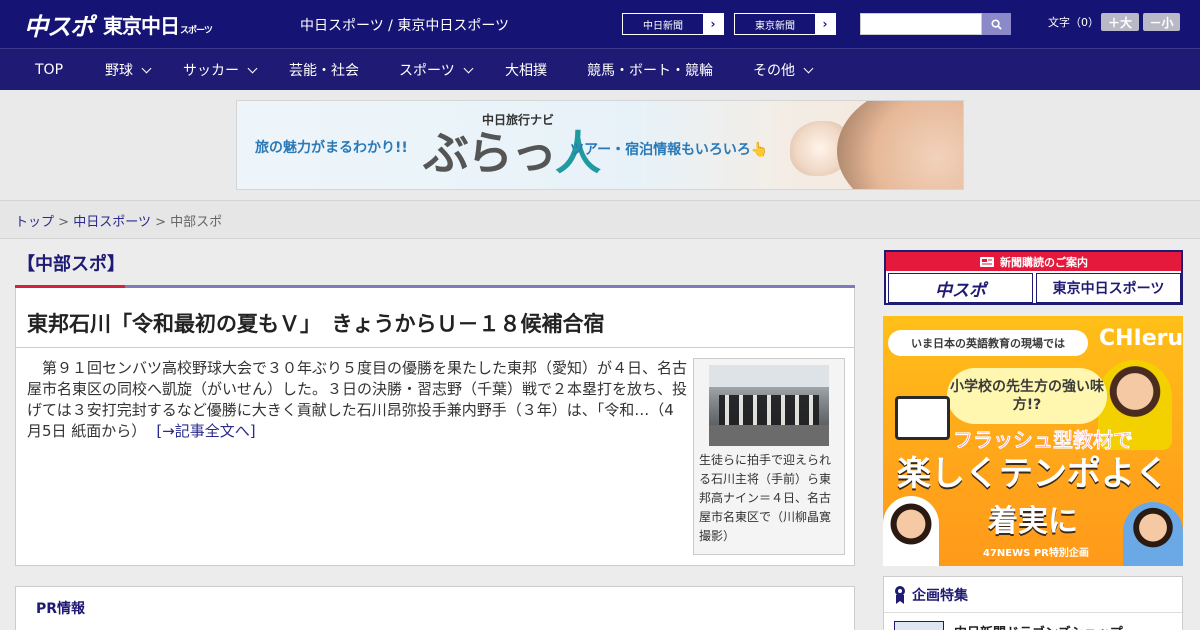 This screenshot has width=1200, height=630. What do you see at coordinates (1038, 626) in the screenshot?
I see `feature-item-label: 中日新聞ドラゴンズショップ` at bounding box center [1038, 626].